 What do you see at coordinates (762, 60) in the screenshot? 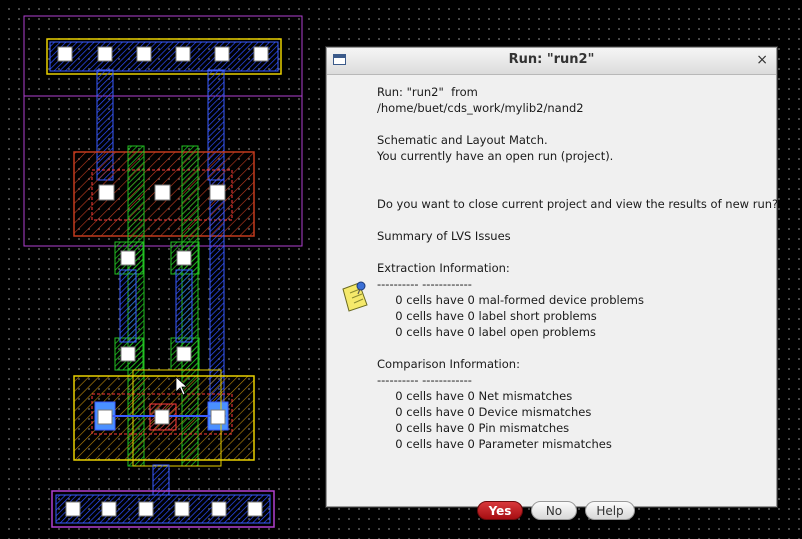
I see `close-icon: ×` at bounding box center [762, 60].